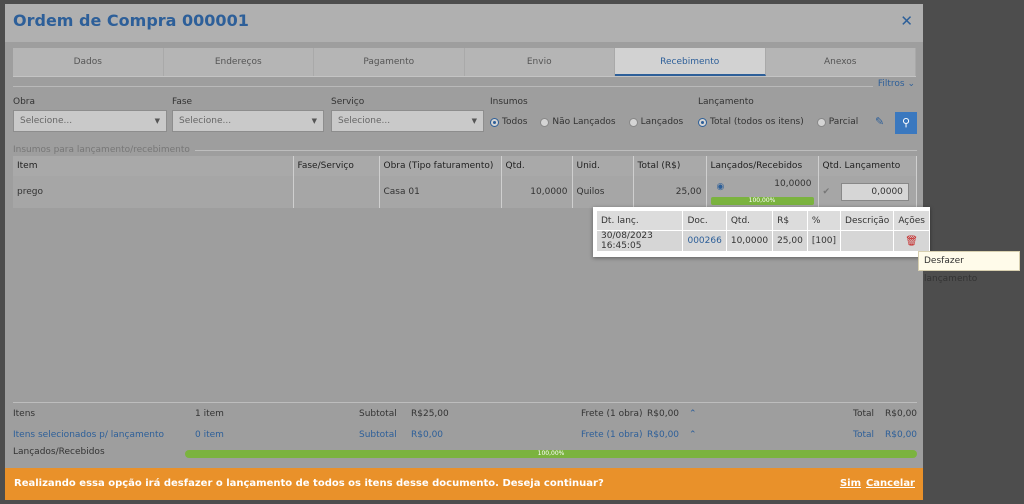 This screenshot has width=1024, height=504. What do you see at coordinates (101, 150) in the screenshot?
I see `section-title: Insumos para lançamento/recebimento` at bounding box center [101, 150].